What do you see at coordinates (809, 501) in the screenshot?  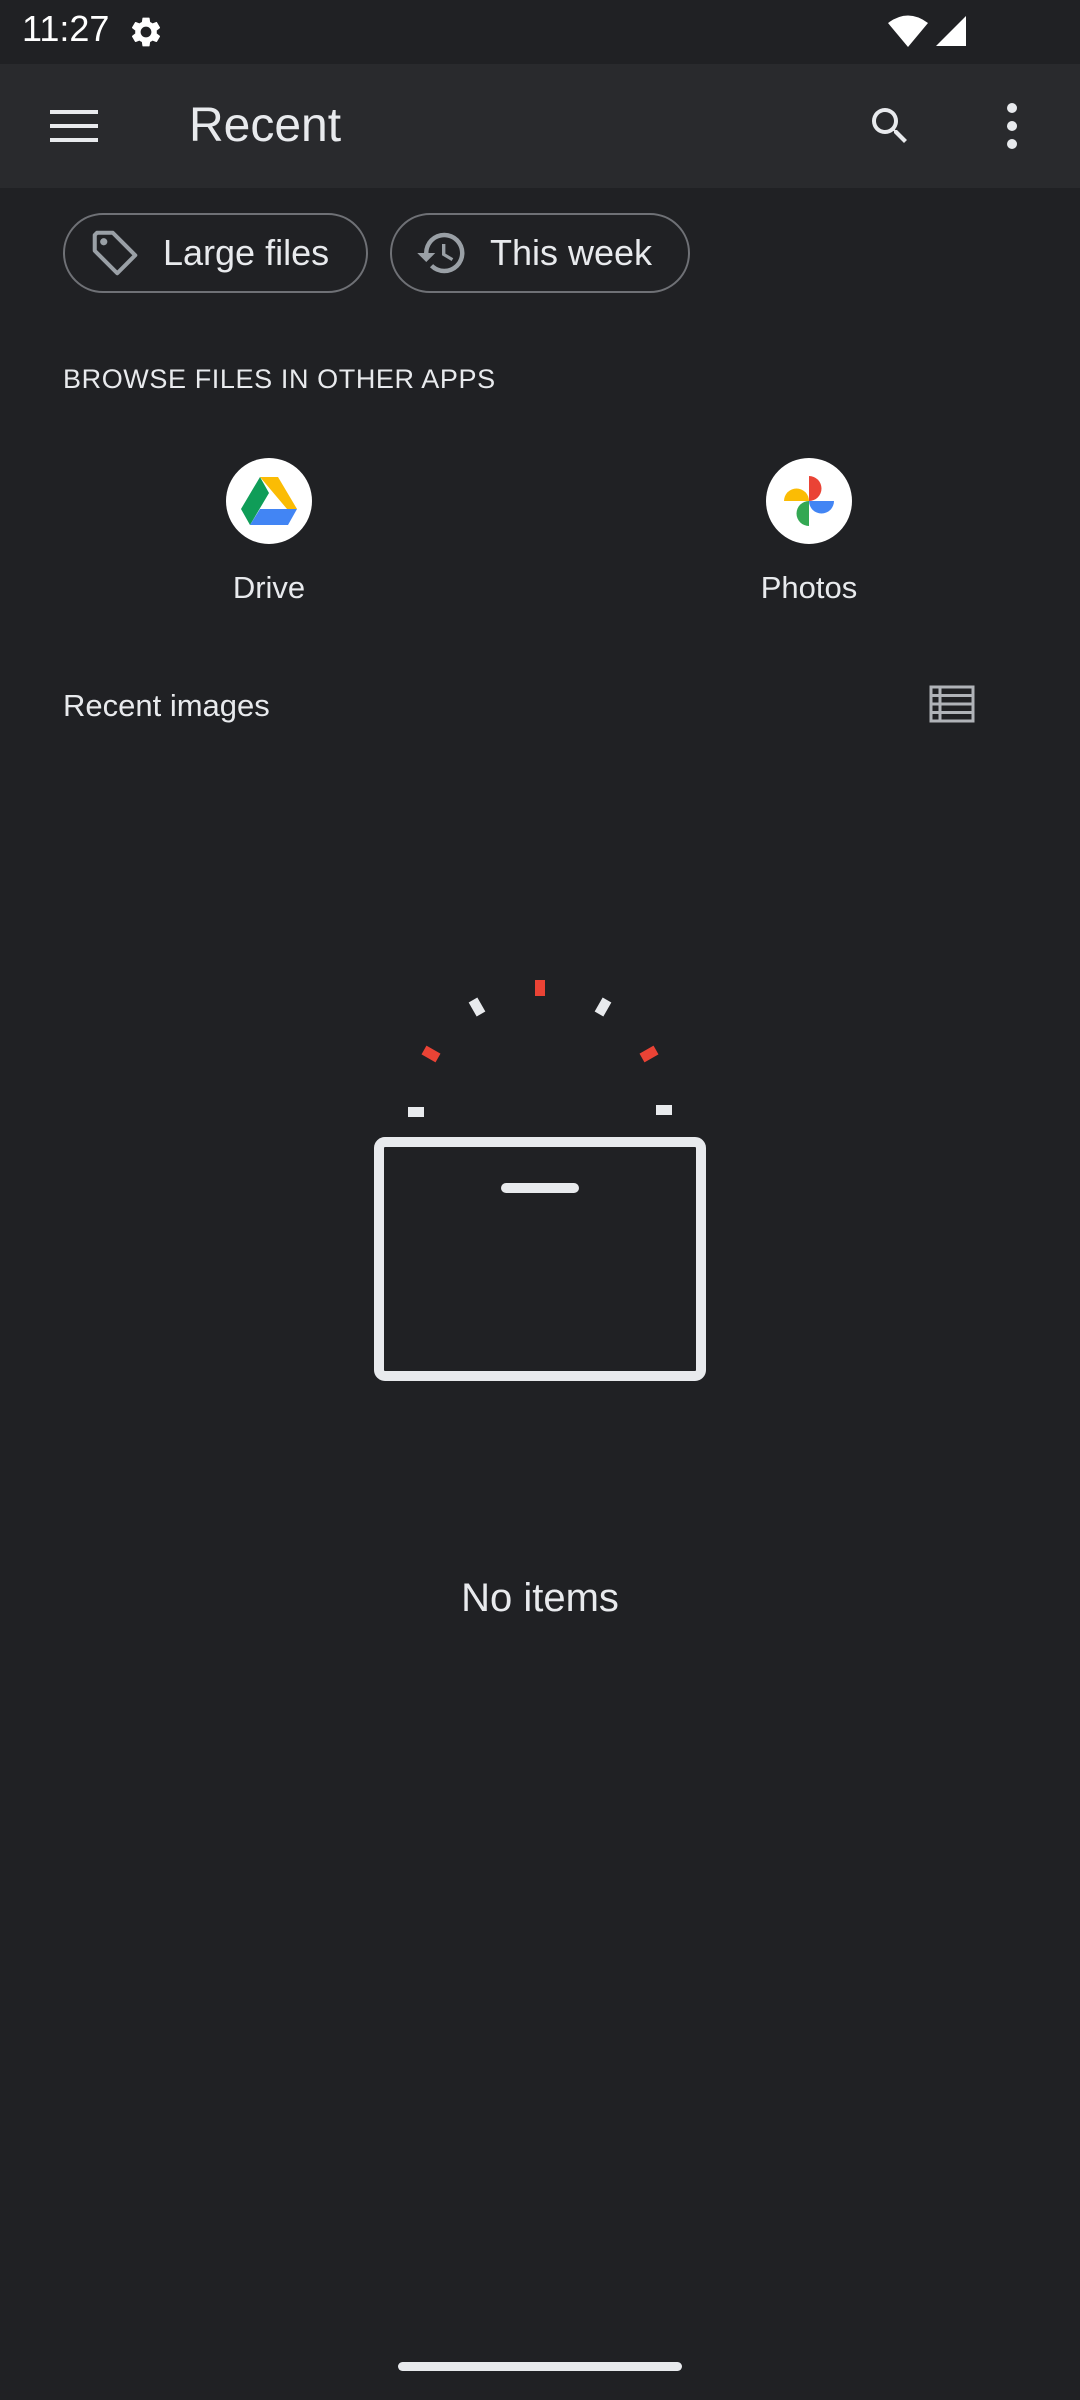 I see `google-photos-icon` at bounding box center [809, 501].